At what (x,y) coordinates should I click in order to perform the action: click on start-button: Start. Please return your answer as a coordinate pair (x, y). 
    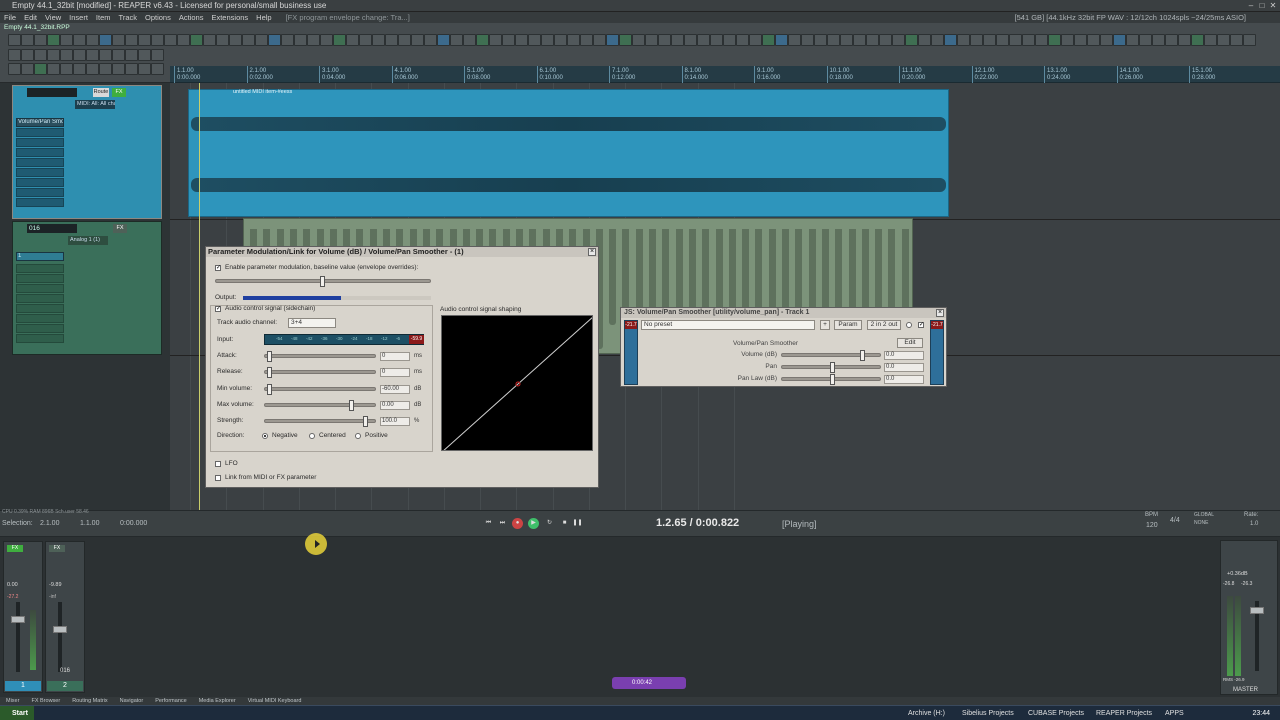
    Looking at the image, I should click on (17, 713).